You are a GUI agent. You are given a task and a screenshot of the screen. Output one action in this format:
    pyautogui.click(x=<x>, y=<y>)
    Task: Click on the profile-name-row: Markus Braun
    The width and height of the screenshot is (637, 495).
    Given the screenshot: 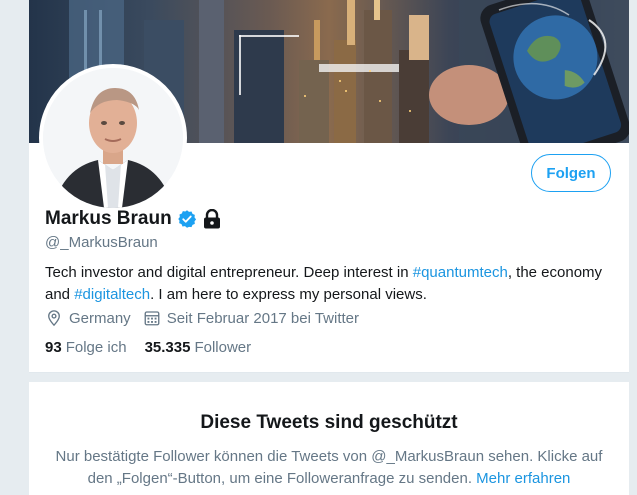 What is the action you would take?
    pyautogui.click(x=133, y=219)
    